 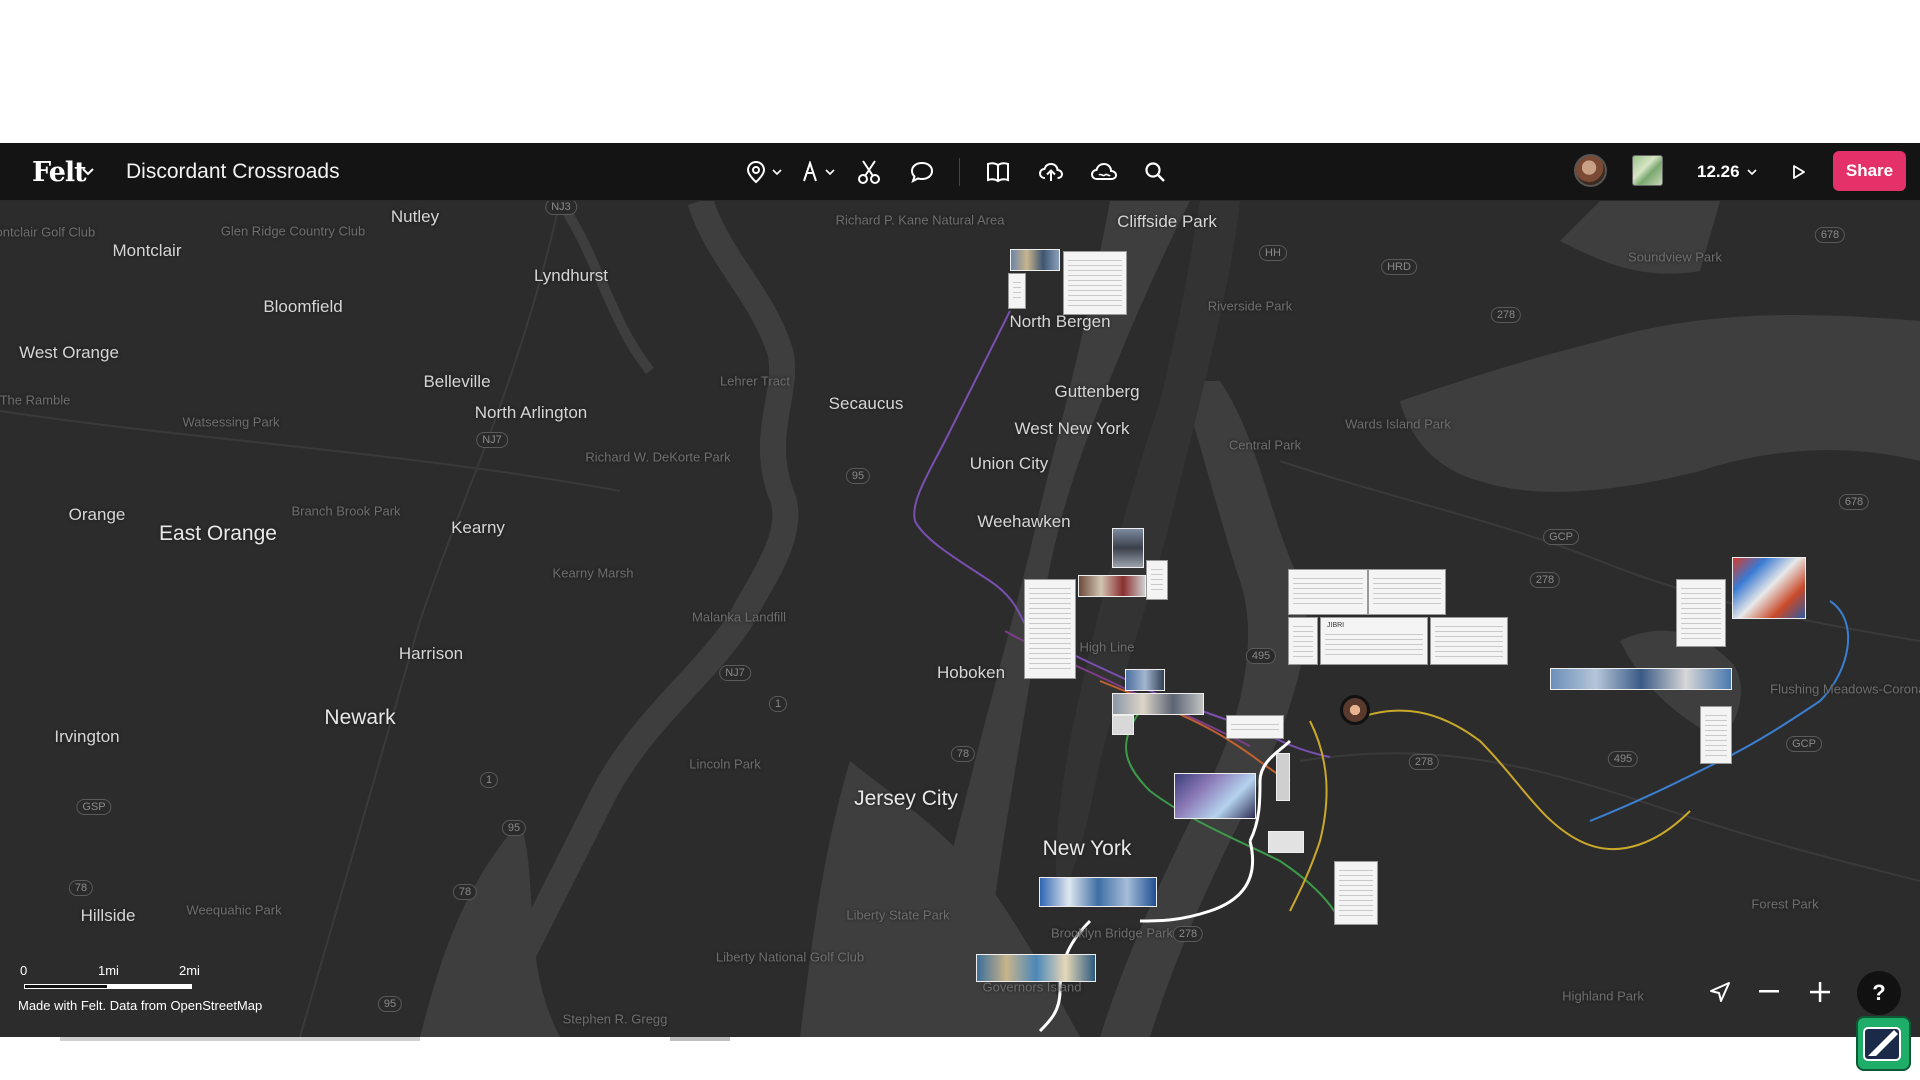 What do you see at coordinates (971, 672) in the screenshot?
I see `place-label: Hoboken` at bounding box center [971, 672].